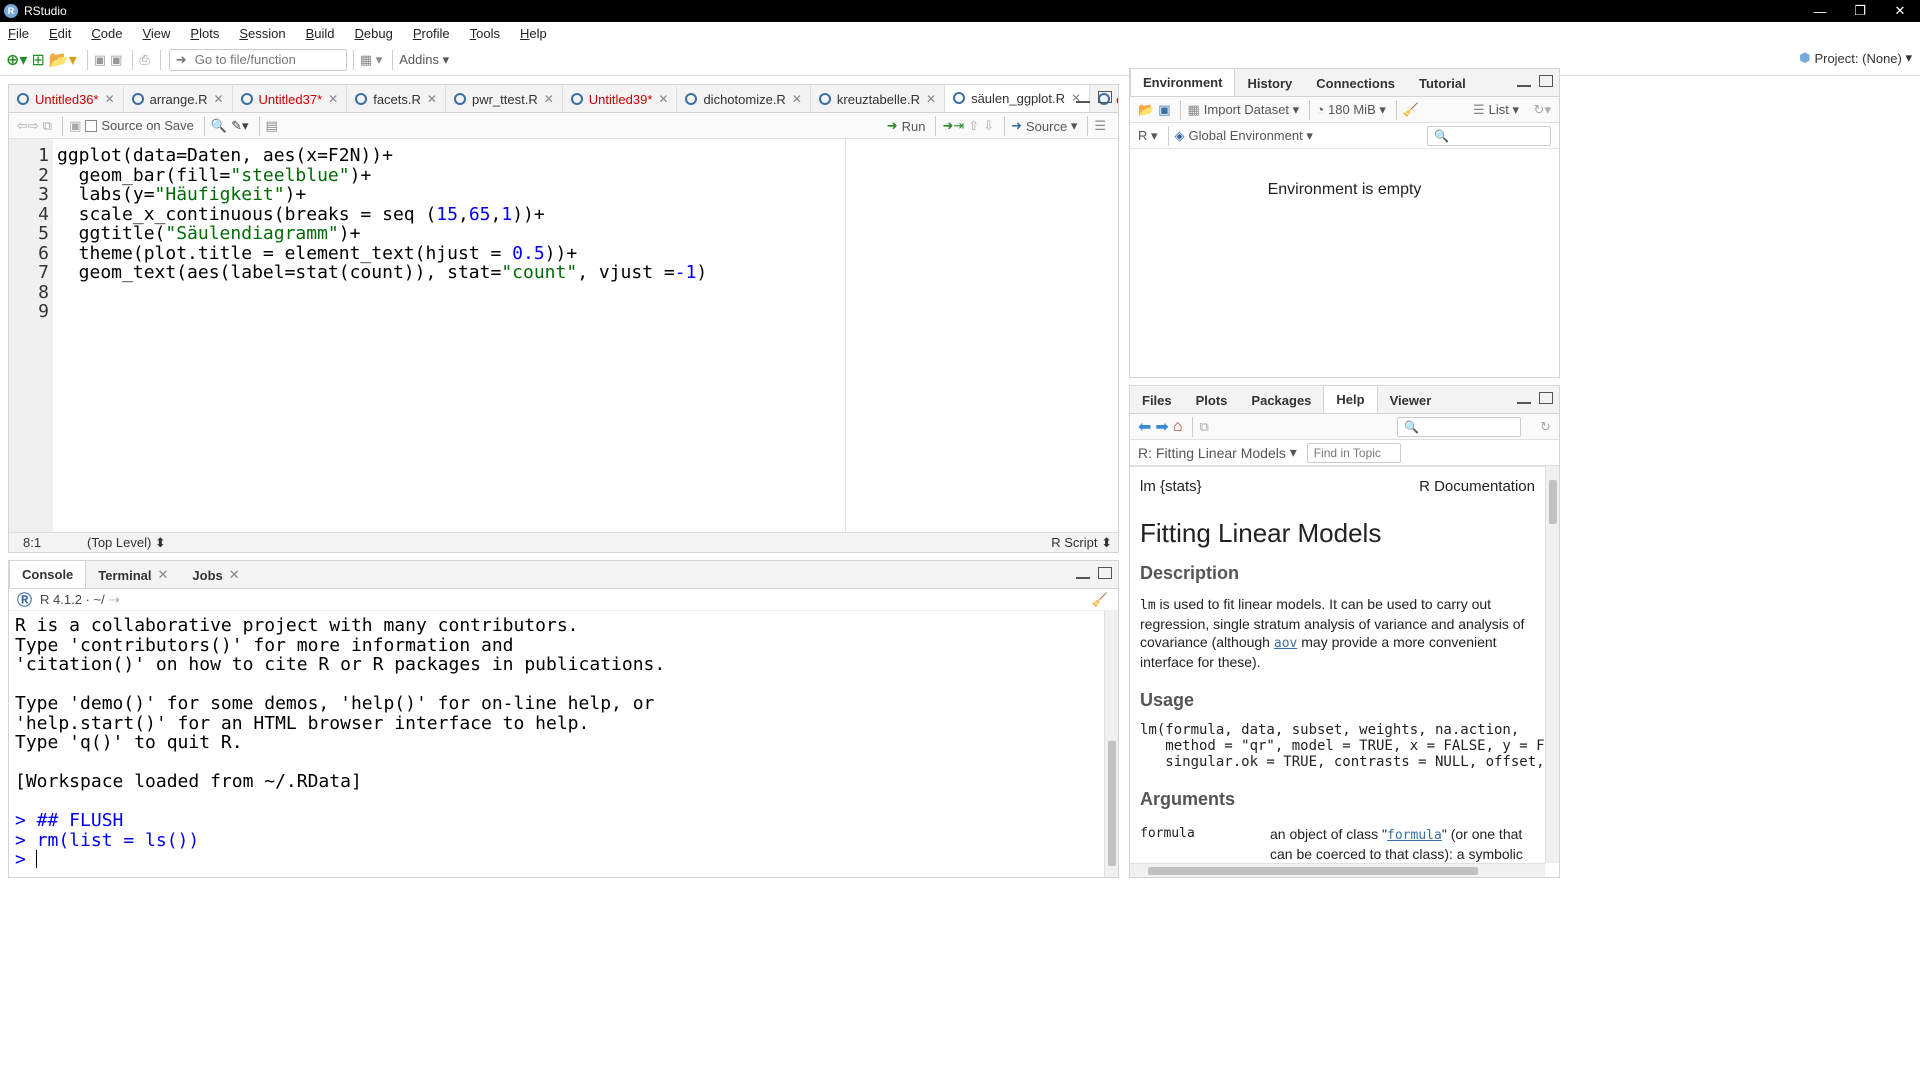 Image resolution: width=1920 pixels, height=1080 pixels. What do you see at coordinates (37, 60) in the screenshot?
I see `new-project-icon: ⊞` at bounding box center [37, 60].